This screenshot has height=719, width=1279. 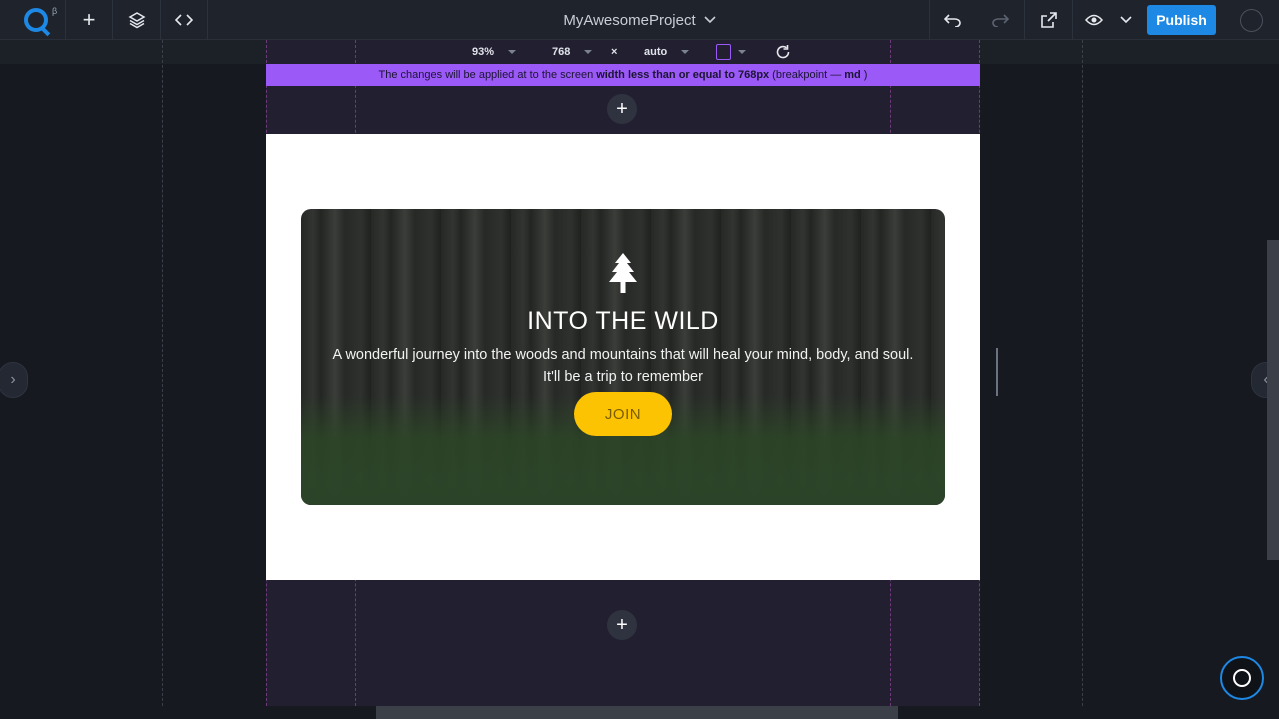 What do you see at coordinates (1181, 20) in the screenshot?
I see `publish-button: Publish` at bounding box center [1181, 20].